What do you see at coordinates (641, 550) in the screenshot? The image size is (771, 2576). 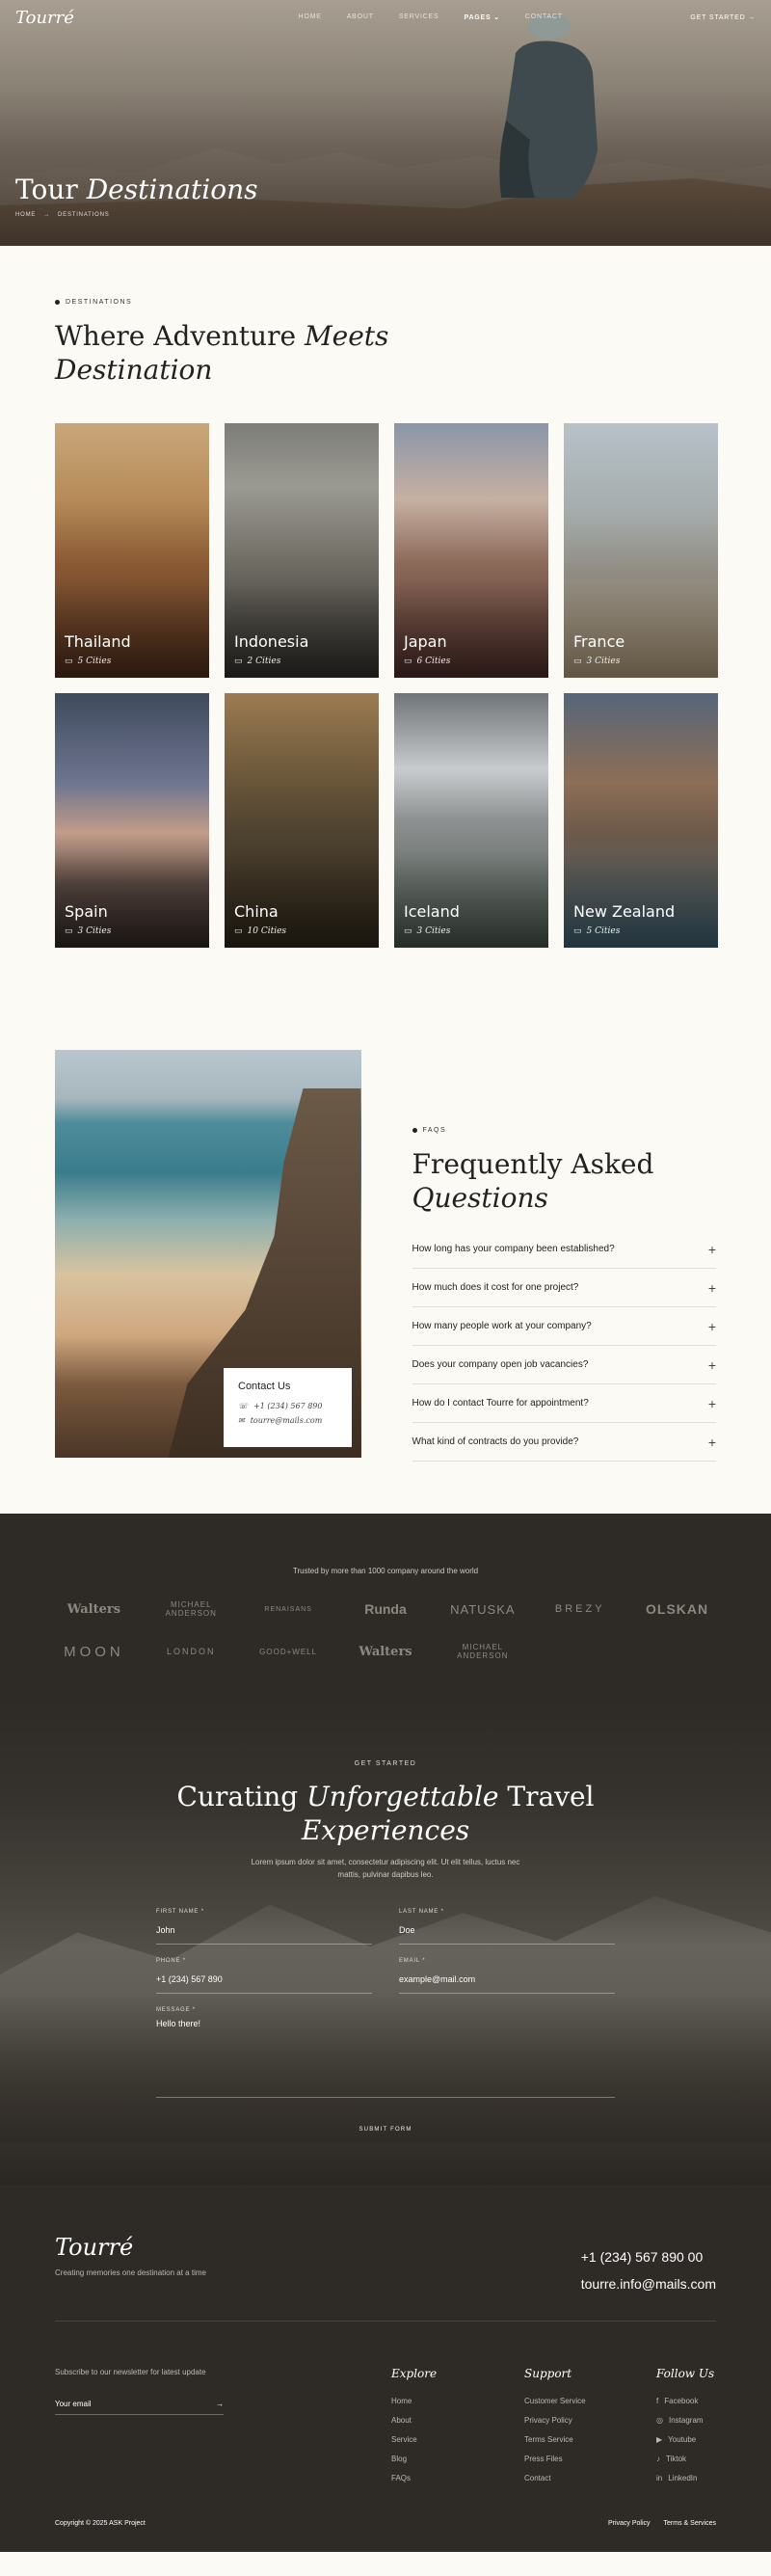 I see `destination-card-france: France ▭ 3 Cities` at bounding box center [641, 550].